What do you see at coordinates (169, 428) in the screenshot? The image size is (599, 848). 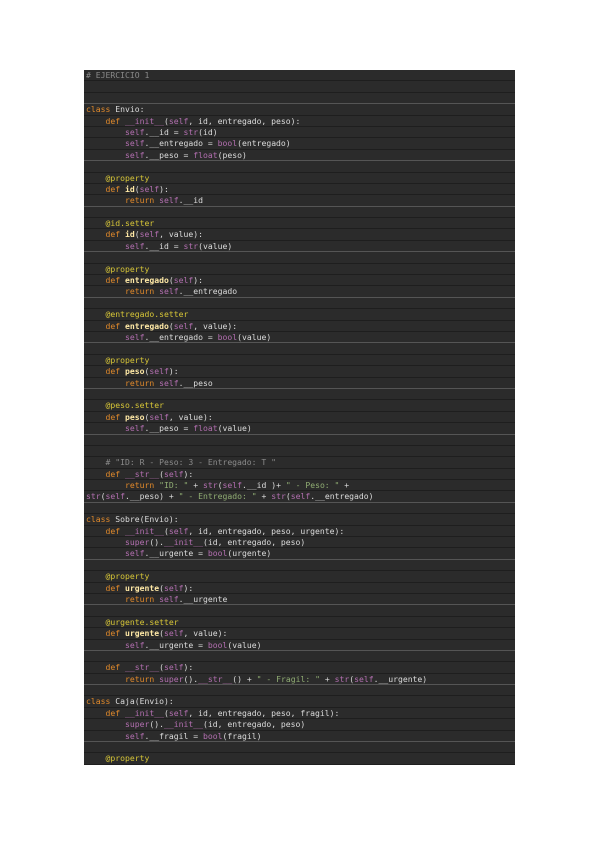 I see `code-token: .__peso =` at bounding box center [169, 428].